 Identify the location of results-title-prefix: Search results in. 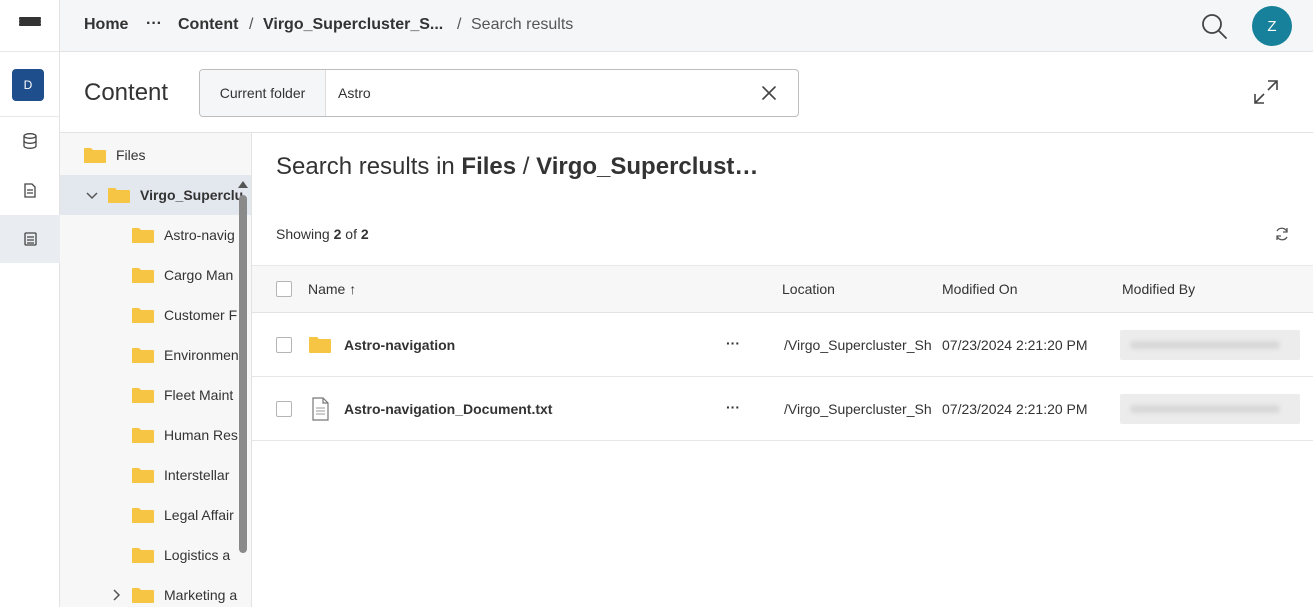
(365, 166).